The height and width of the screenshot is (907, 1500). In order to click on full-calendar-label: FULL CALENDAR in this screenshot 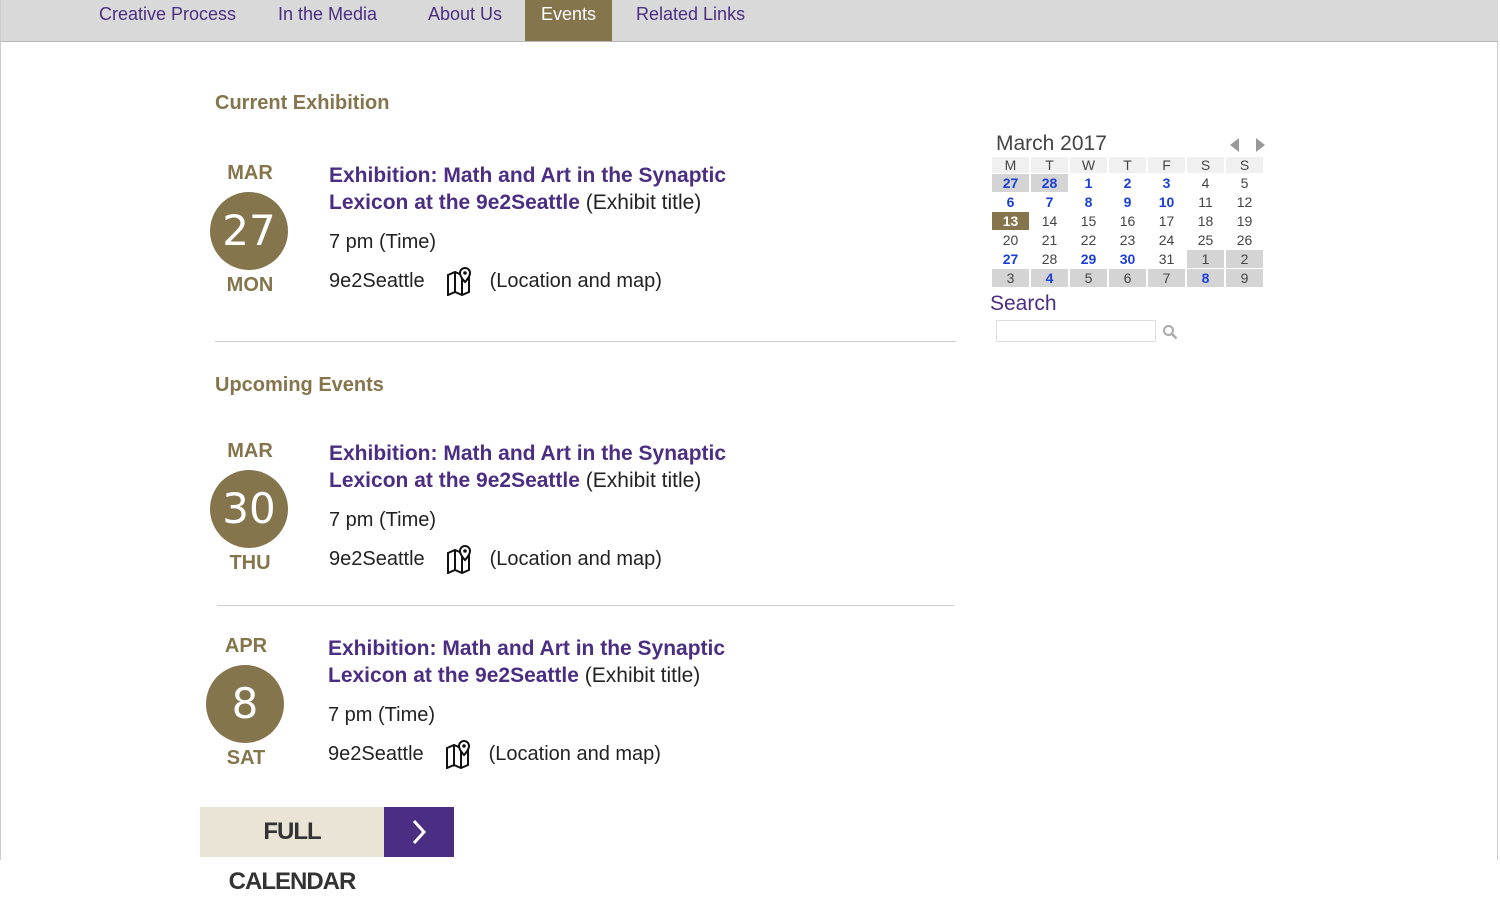, I will do `click(292, 851)`.